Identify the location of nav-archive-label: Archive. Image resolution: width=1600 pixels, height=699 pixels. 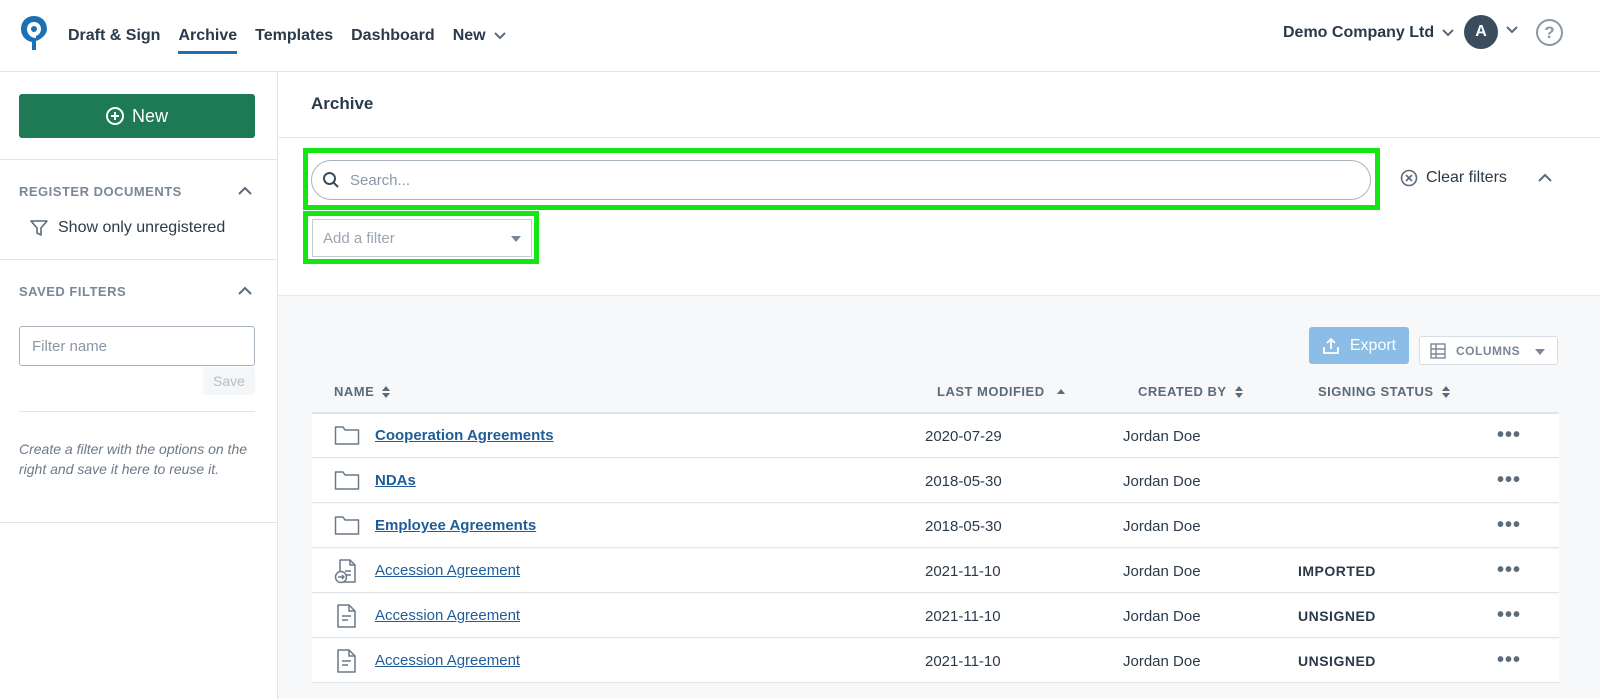
(208, 35).